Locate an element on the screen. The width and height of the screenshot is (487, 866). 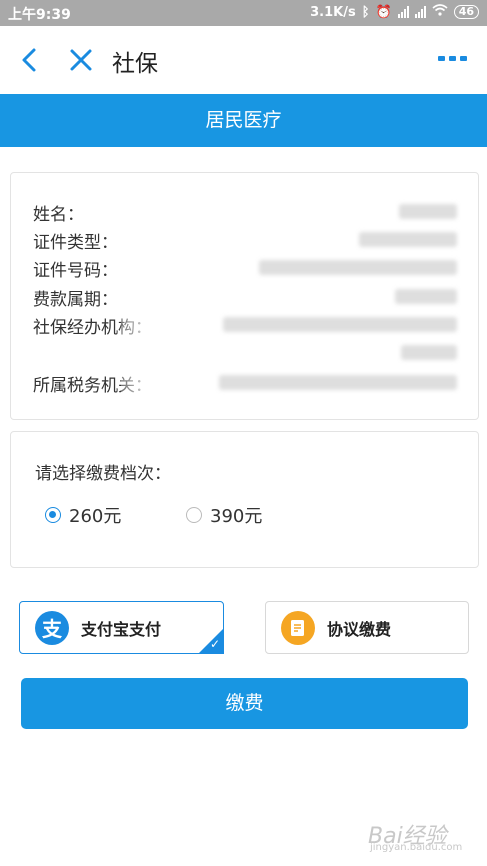
id-number-value-redacted is located at coordinates (358, 267).